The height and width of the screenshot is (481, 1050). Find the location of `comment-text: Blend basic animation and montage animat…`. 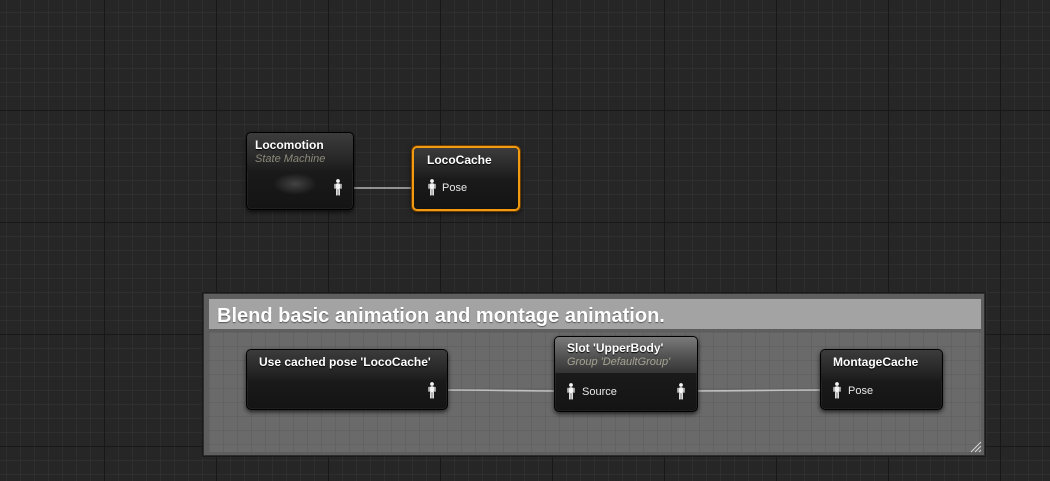

comment-text: Blend basic animation and montage animat… is located at coordinates (441, 316).